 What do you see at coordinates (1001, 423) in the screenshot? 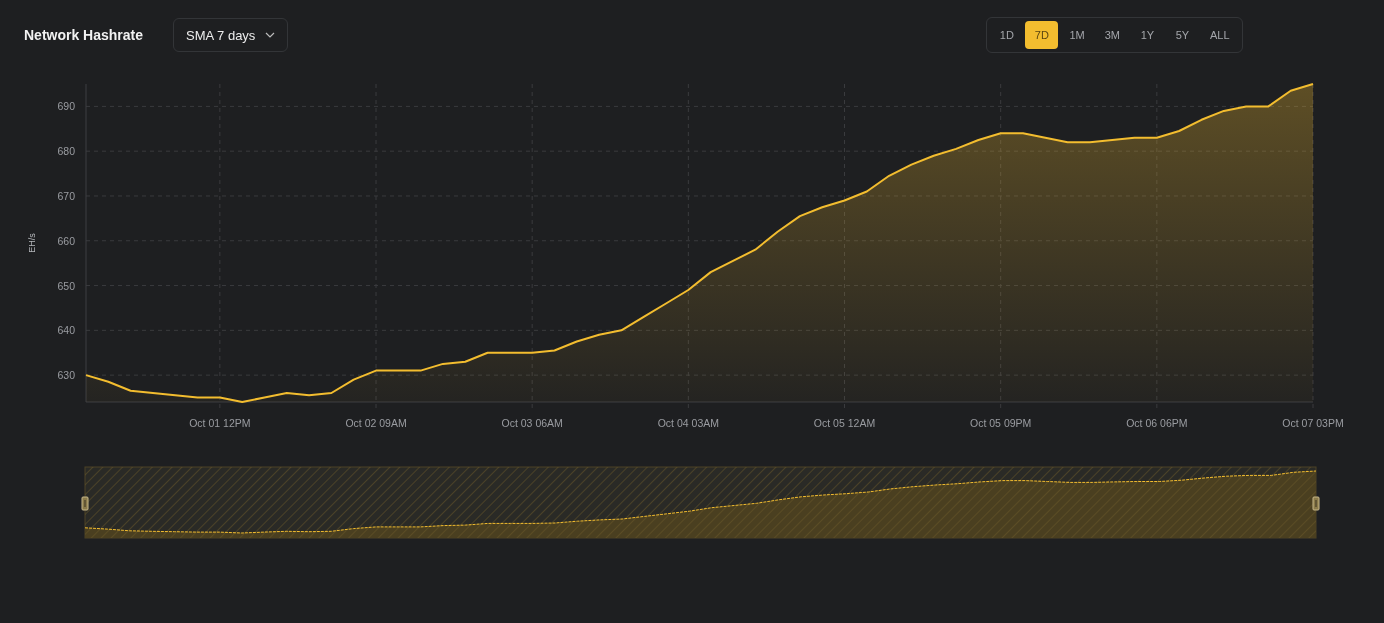
I see `x-tick-label: Oct 05 09PM` at bounding box center [1001, 423].